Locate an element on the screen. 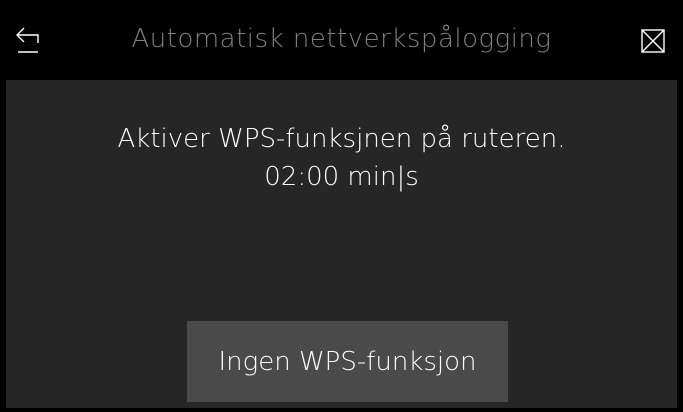 The image size is (683, 412). close-button is located at coordinates (654, 42).